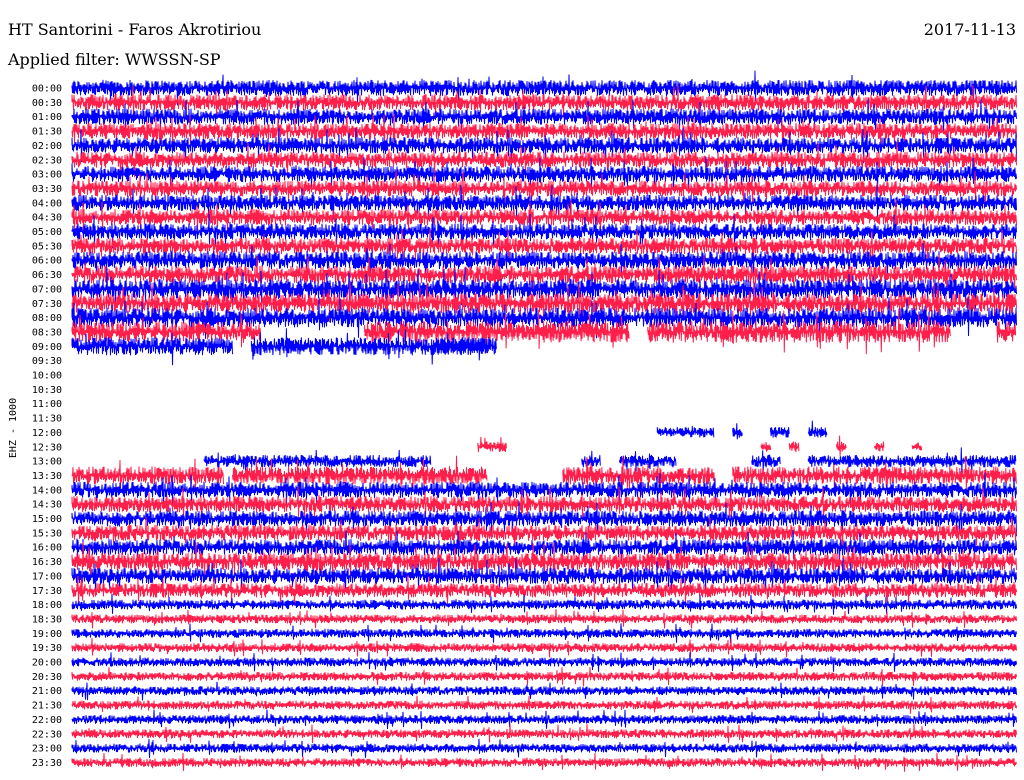  What do you see at coordinates (47, 160) in the screenshot?
I see `time-tick-label: 02:30` at bounding box center [47, 160].